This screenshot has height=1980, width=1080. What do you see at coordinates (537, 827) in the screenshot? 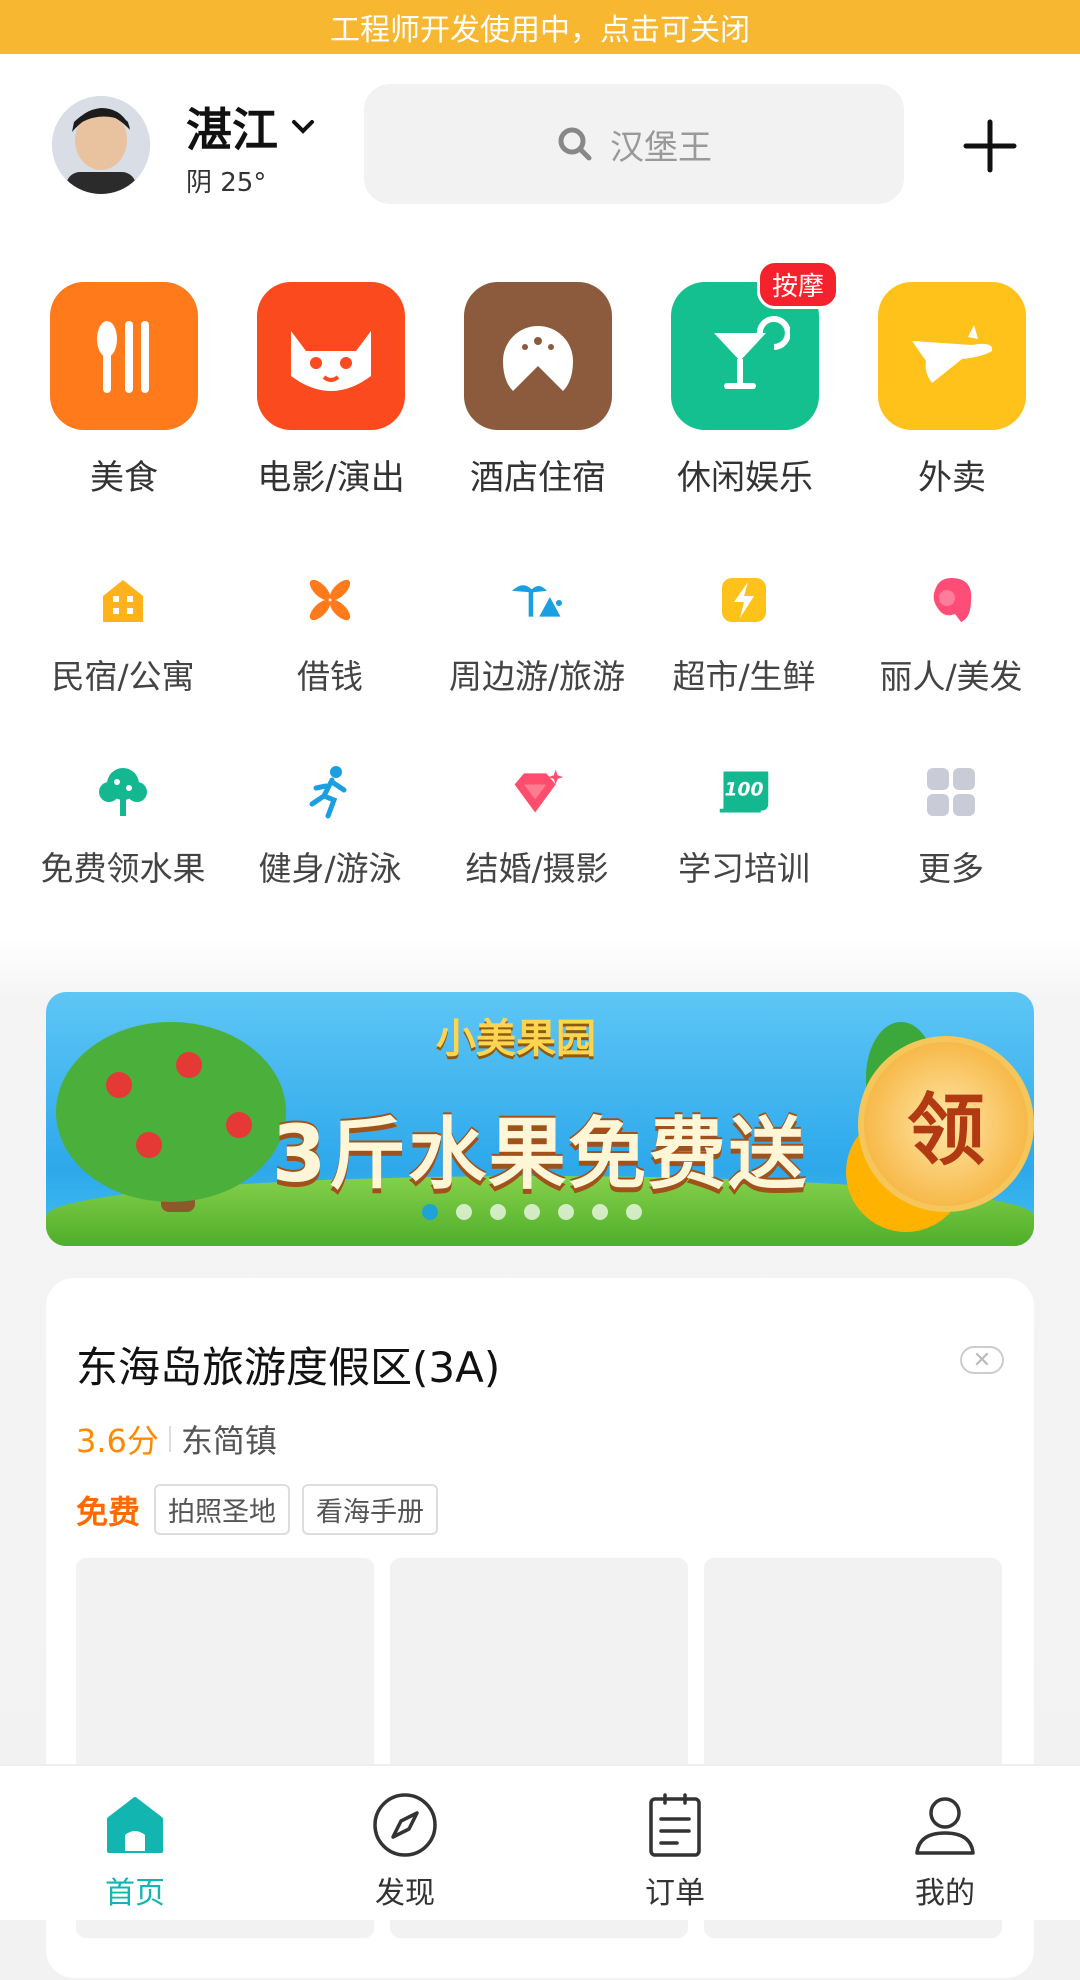
I see `category-wedding: 结婚/摄影` at bounding box center [537, 827].